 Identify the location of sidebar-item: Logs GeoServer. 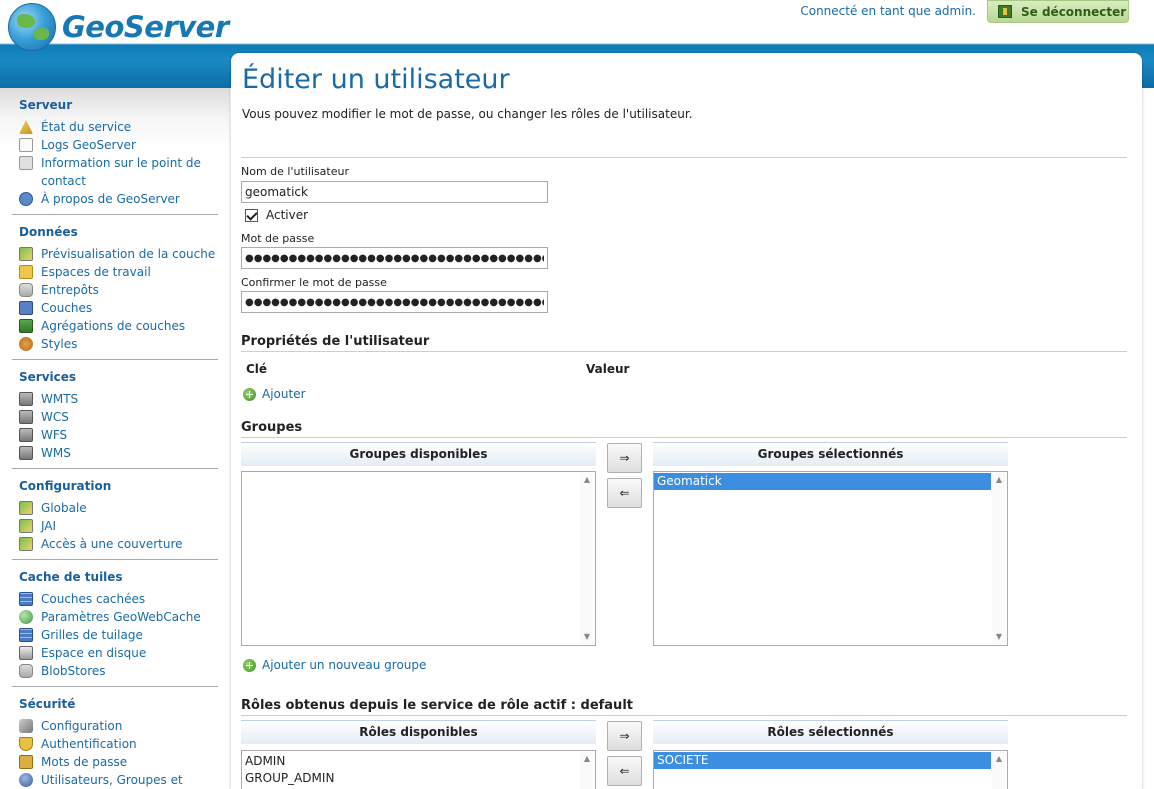
(118, 145).